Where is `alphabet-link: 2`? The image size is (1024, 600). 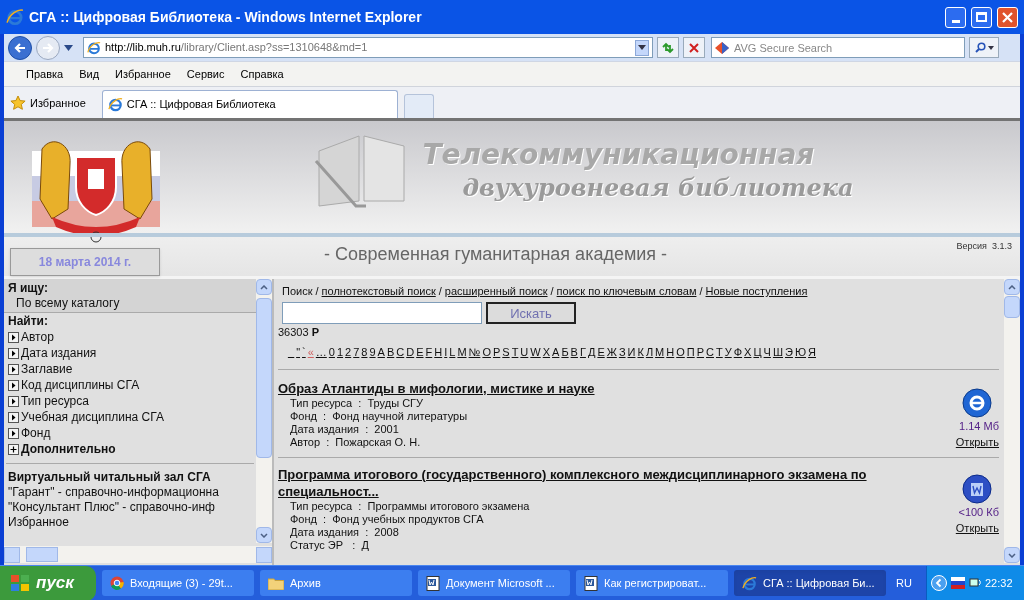
alphabet-link: 2 is located at coordinates (348, 352).